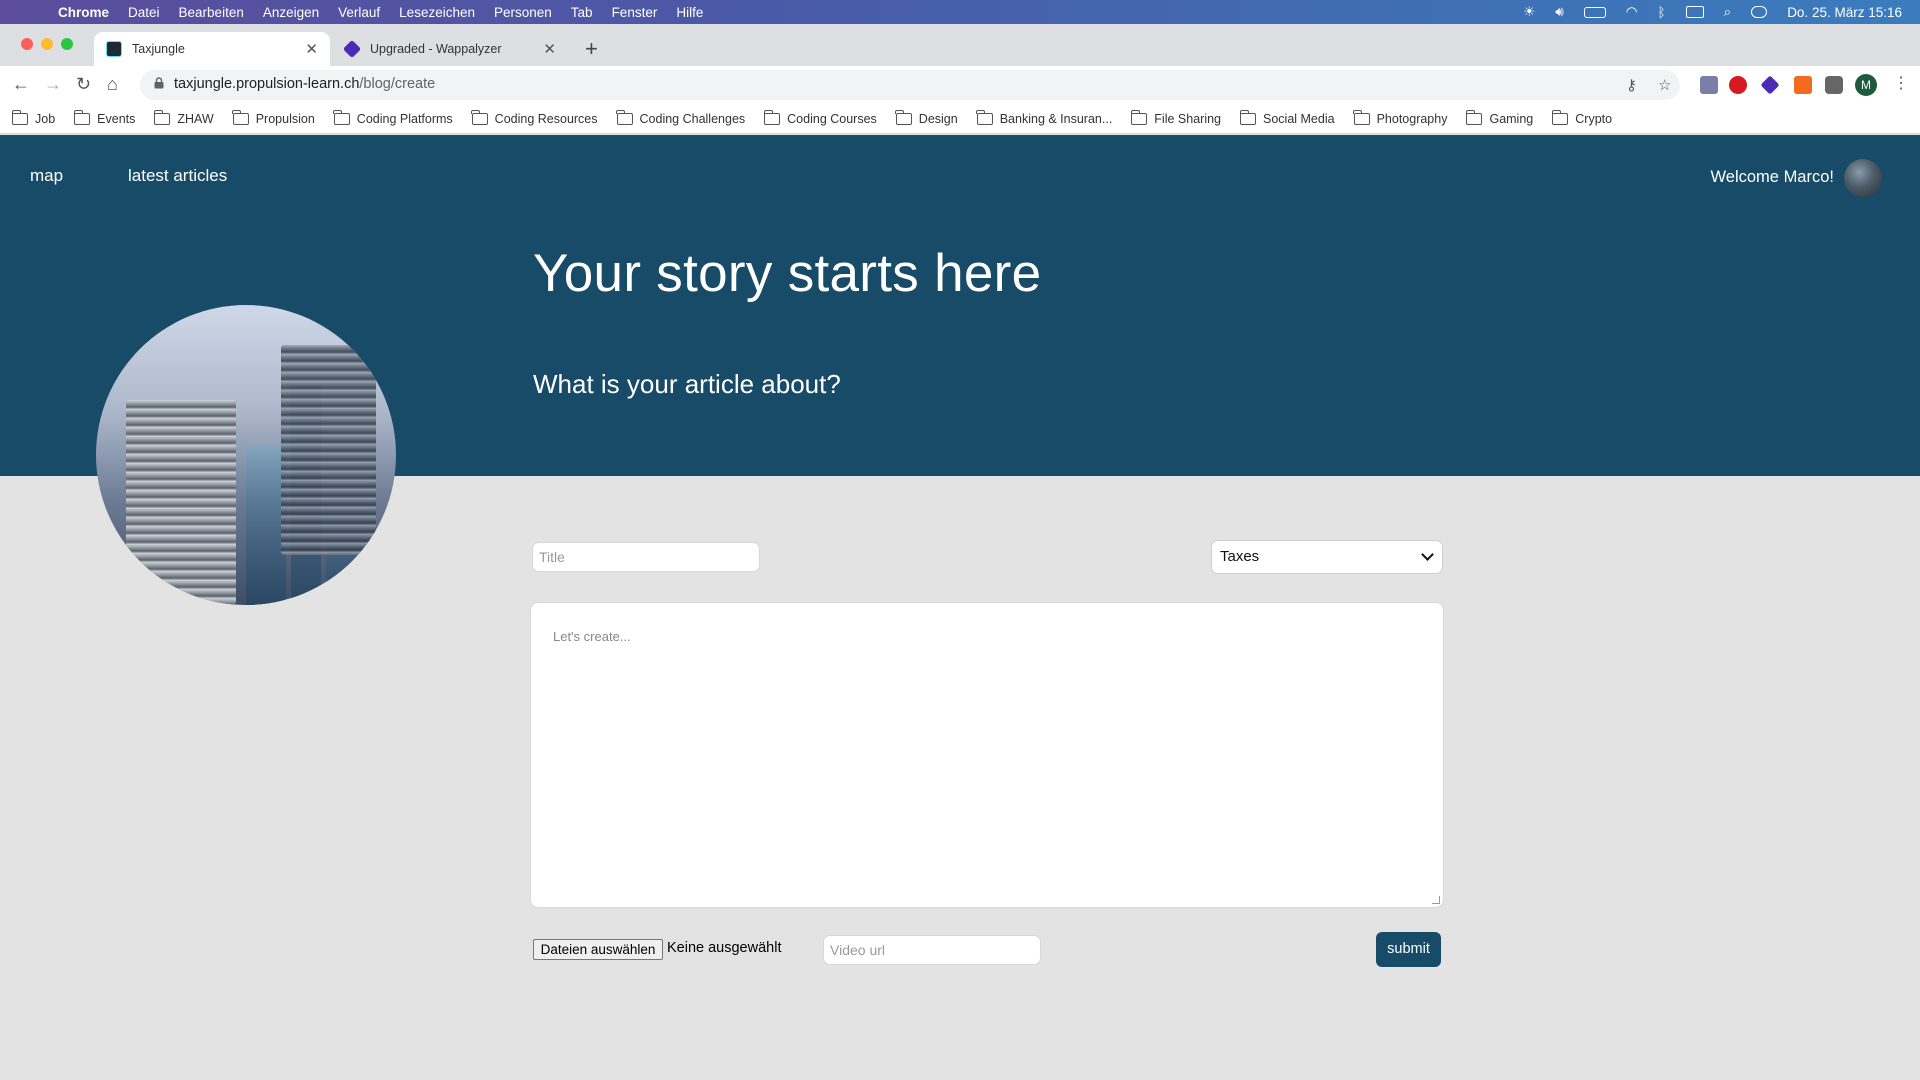 This screenshot has width=1920, height=1080. What do you see at coordinates (1632, 12) in the screenshot?
I see `wifi-icon: ◠` at bounding box center [1632, 12].